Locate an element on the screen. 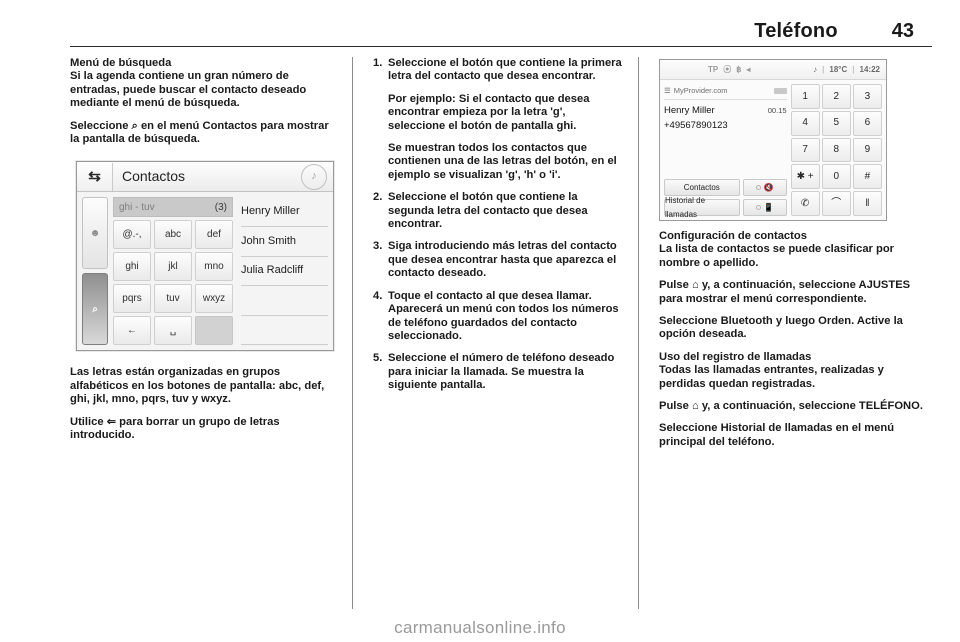 The height and width of the screenshot is (642, 960). key-abc: abc is located at coordinates (173, 235).